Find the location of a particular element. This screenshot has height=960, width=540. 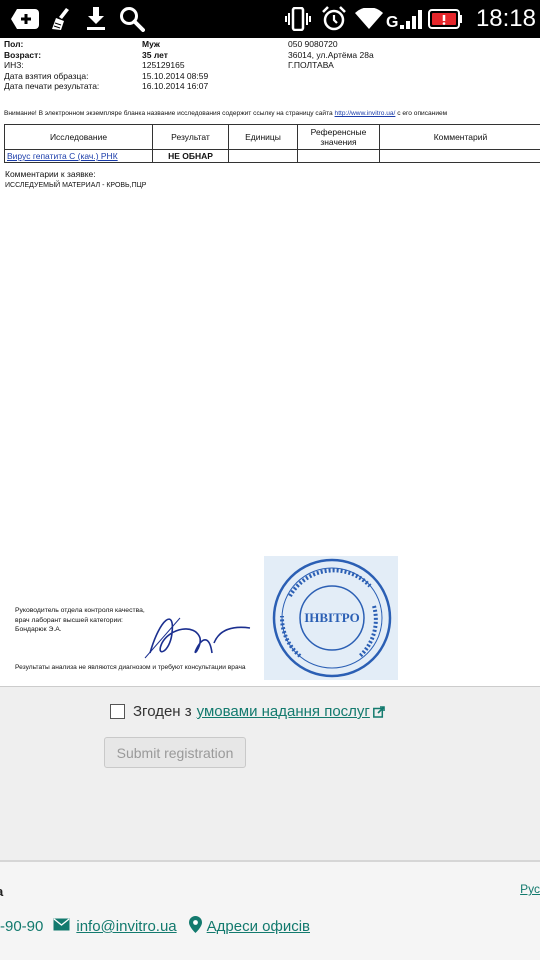

signer-line: врач лаборант высшей категории: is located at coordinates (69, 620).